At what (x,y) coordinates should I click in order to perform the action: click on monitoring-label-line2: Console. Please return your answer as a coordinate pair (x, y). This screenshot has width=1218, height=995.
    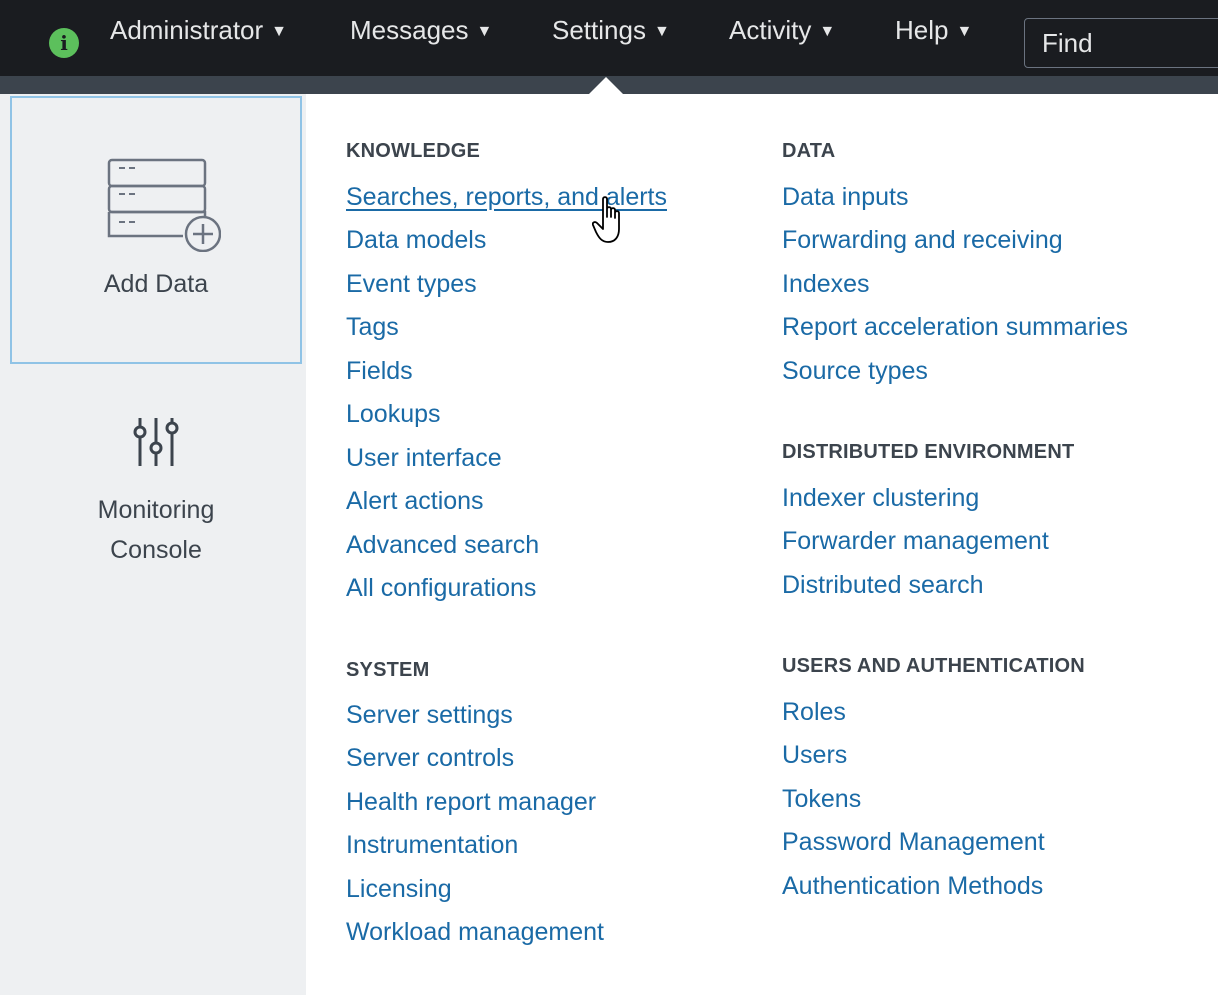
    Looking at the image, I should click on (156, 550).